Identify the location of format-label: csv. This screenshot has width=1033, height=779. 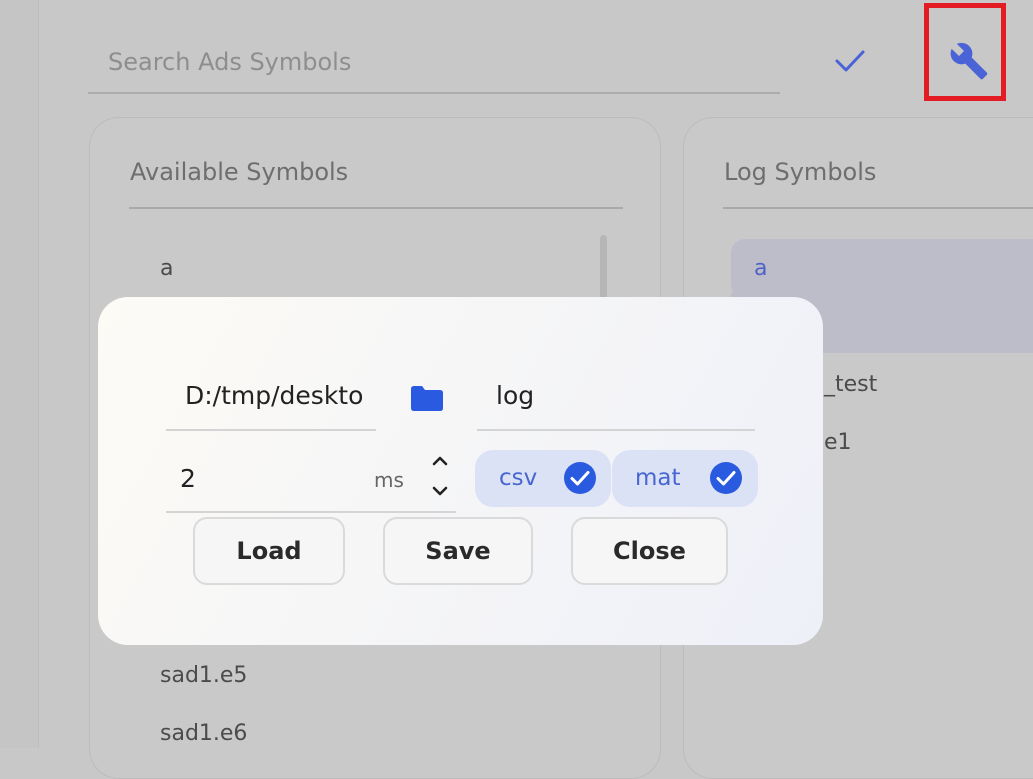
(518, 478).